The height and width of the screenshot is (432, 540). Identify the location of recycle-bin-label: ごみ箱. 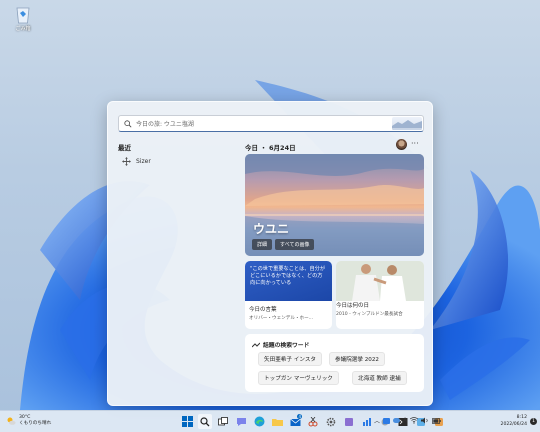
(23, 29).